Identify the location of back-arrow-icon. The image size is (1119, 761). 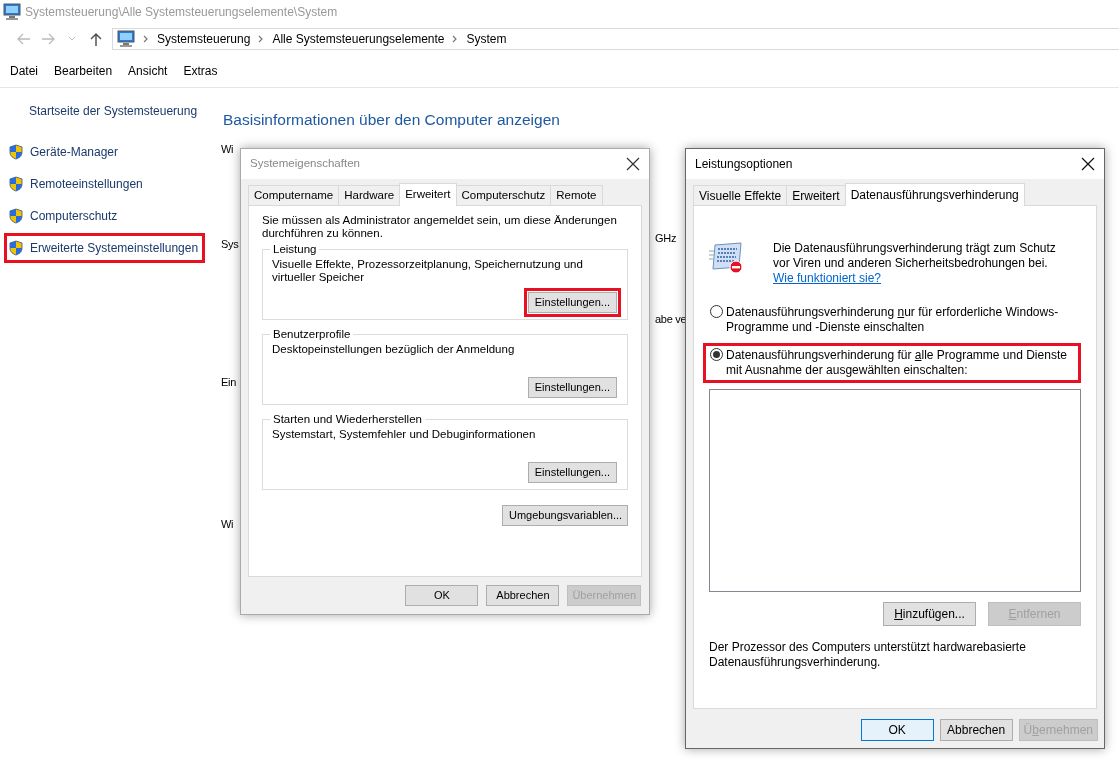
(24, 39).